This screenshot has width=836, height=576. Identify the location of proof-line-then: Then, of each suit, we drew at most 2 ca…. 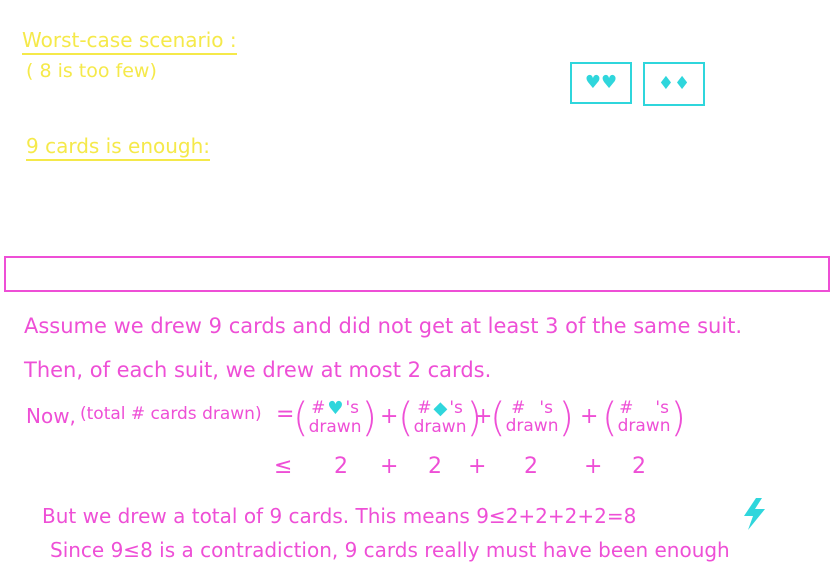
(258, 370).